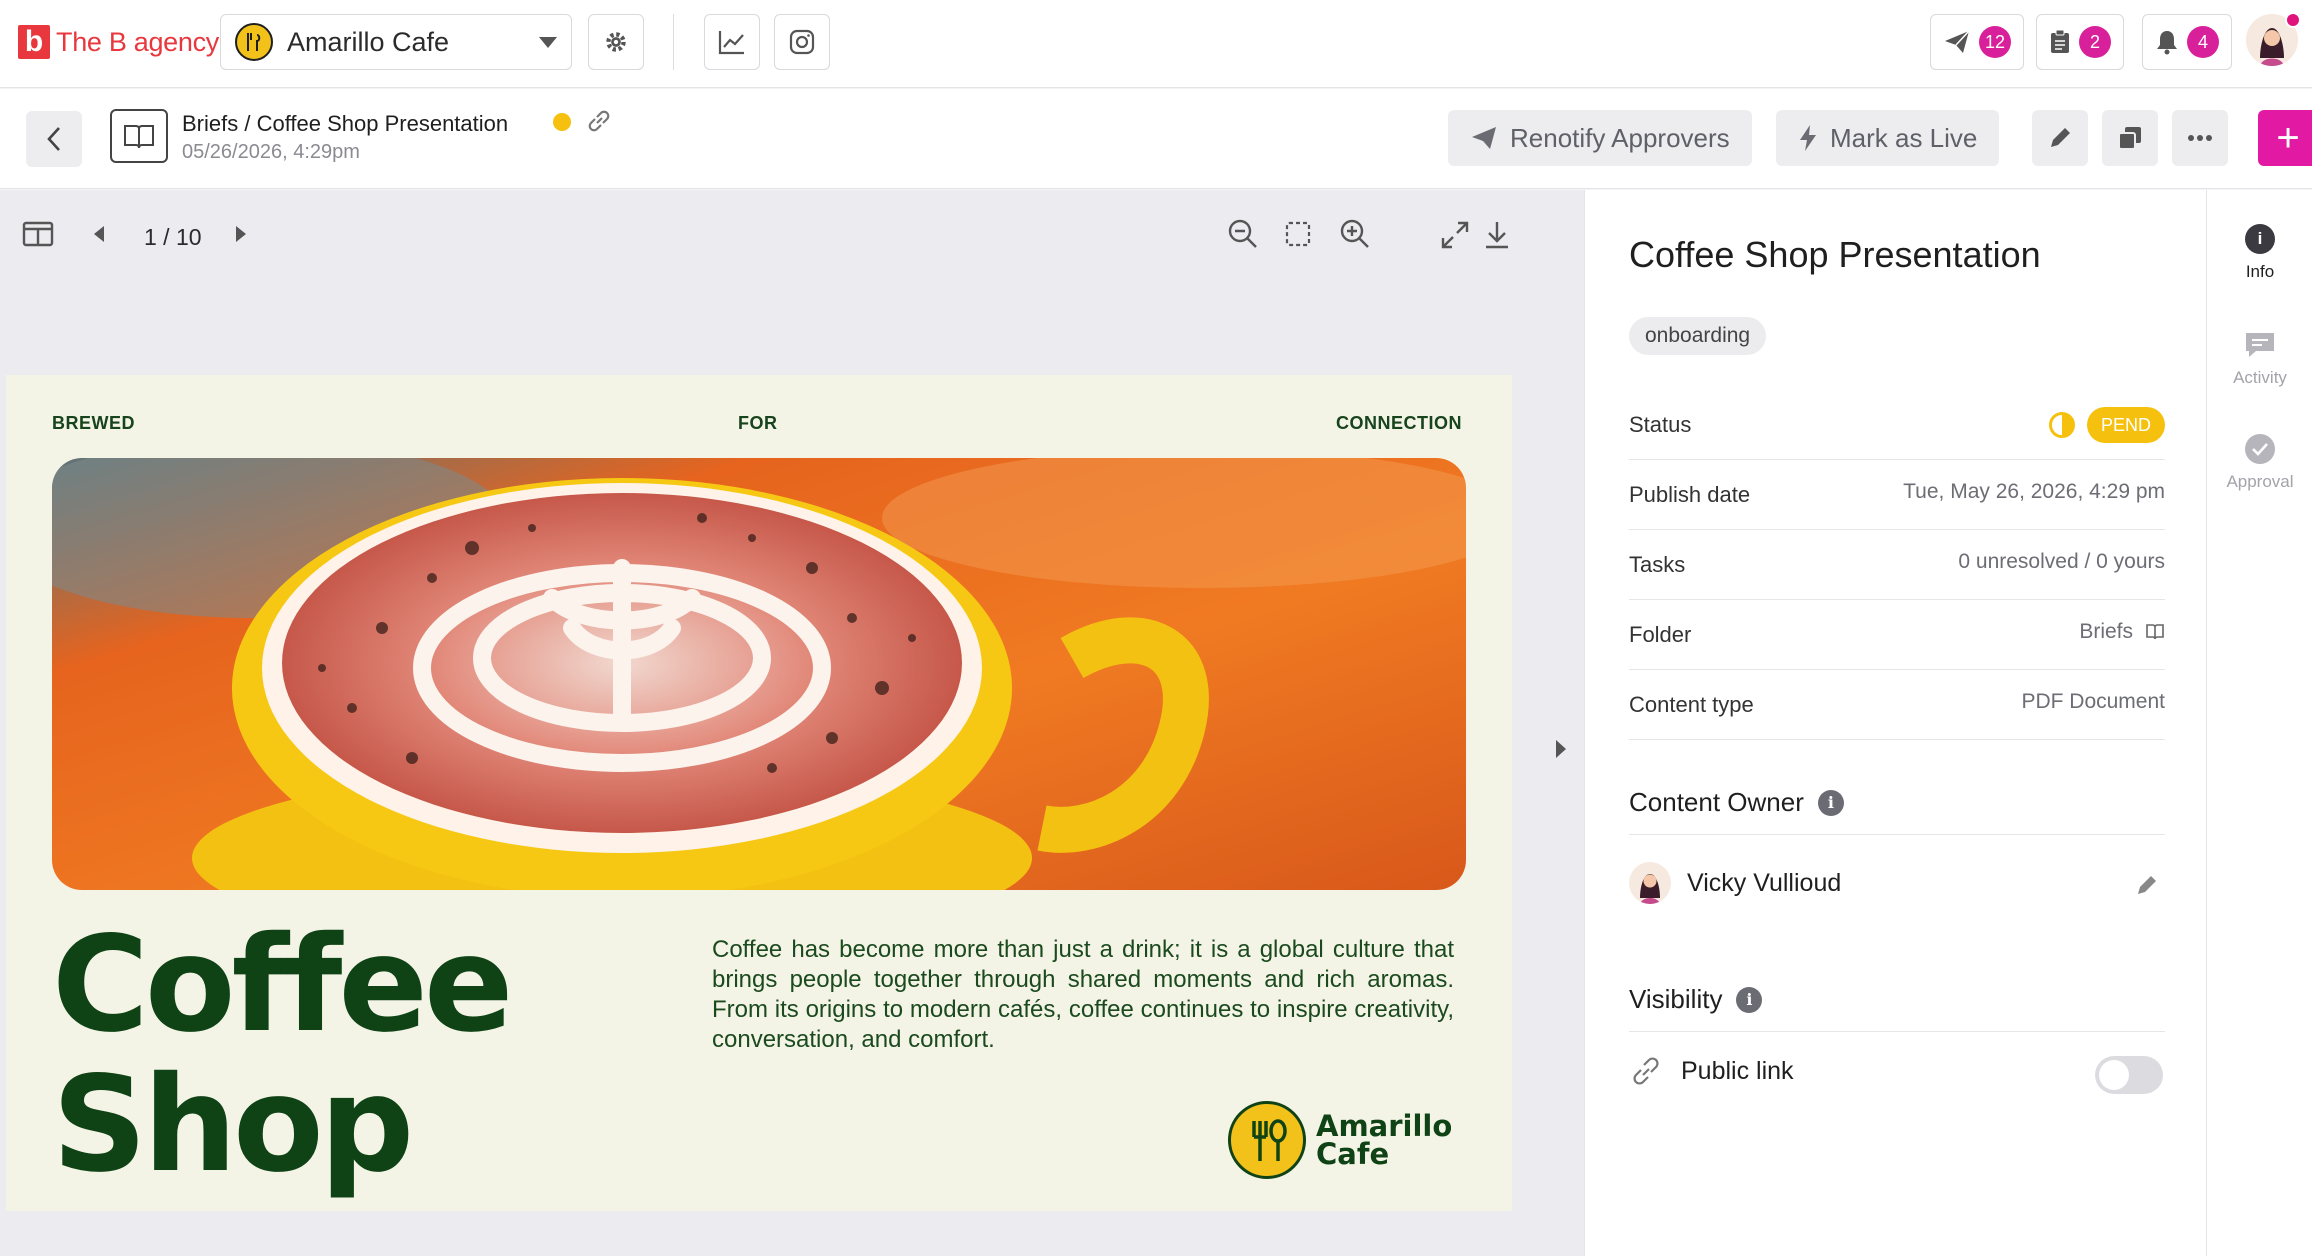 This screenshot has width=2312, height=1256. I want to click on duplicate-button, so click(2130, 138).